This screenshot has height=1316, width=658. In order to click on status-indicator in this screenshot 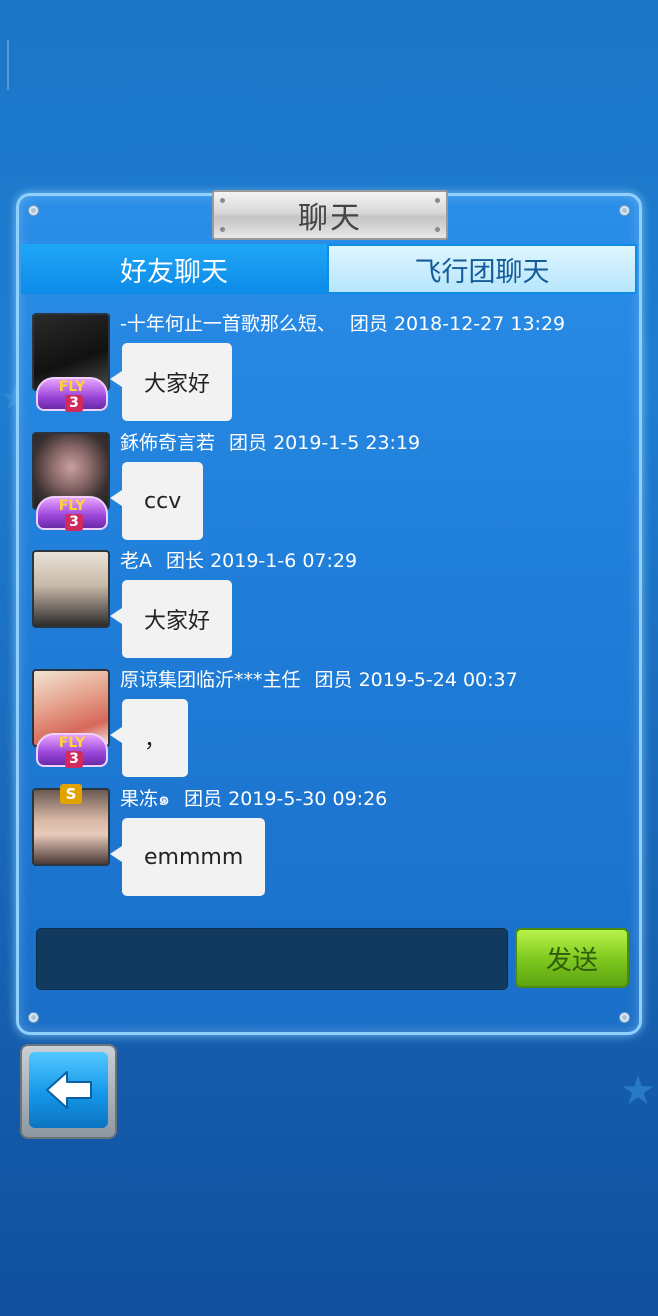, I will do `click(8, 65)`.